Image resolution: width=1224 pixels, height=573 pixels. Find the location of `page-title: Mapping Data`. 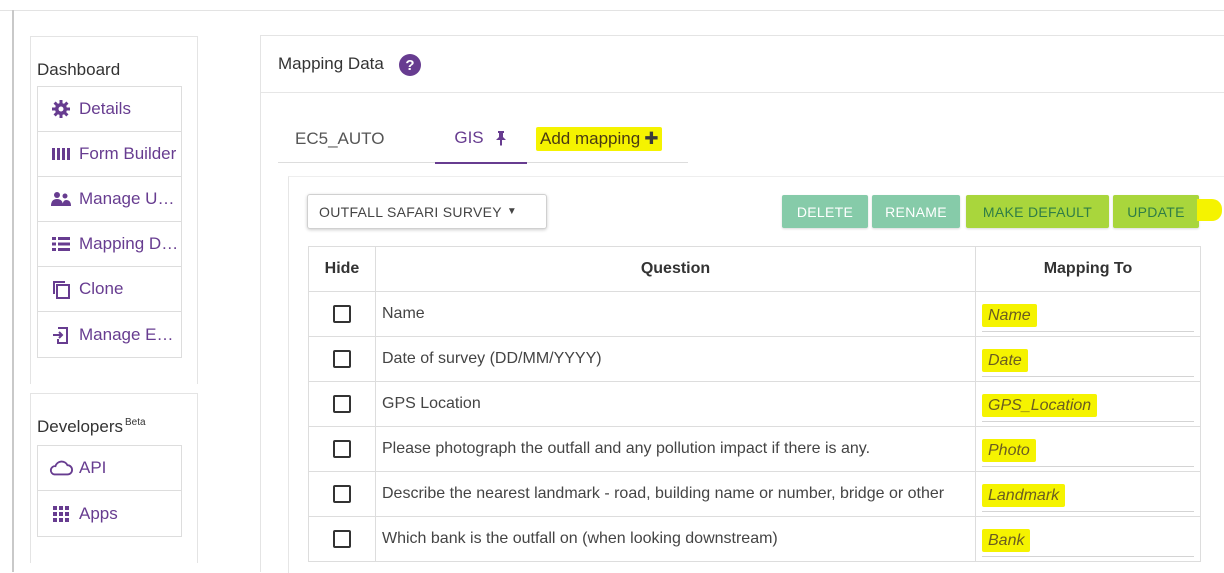

page-title: Mapping Data is located at coordinates (331, 63).